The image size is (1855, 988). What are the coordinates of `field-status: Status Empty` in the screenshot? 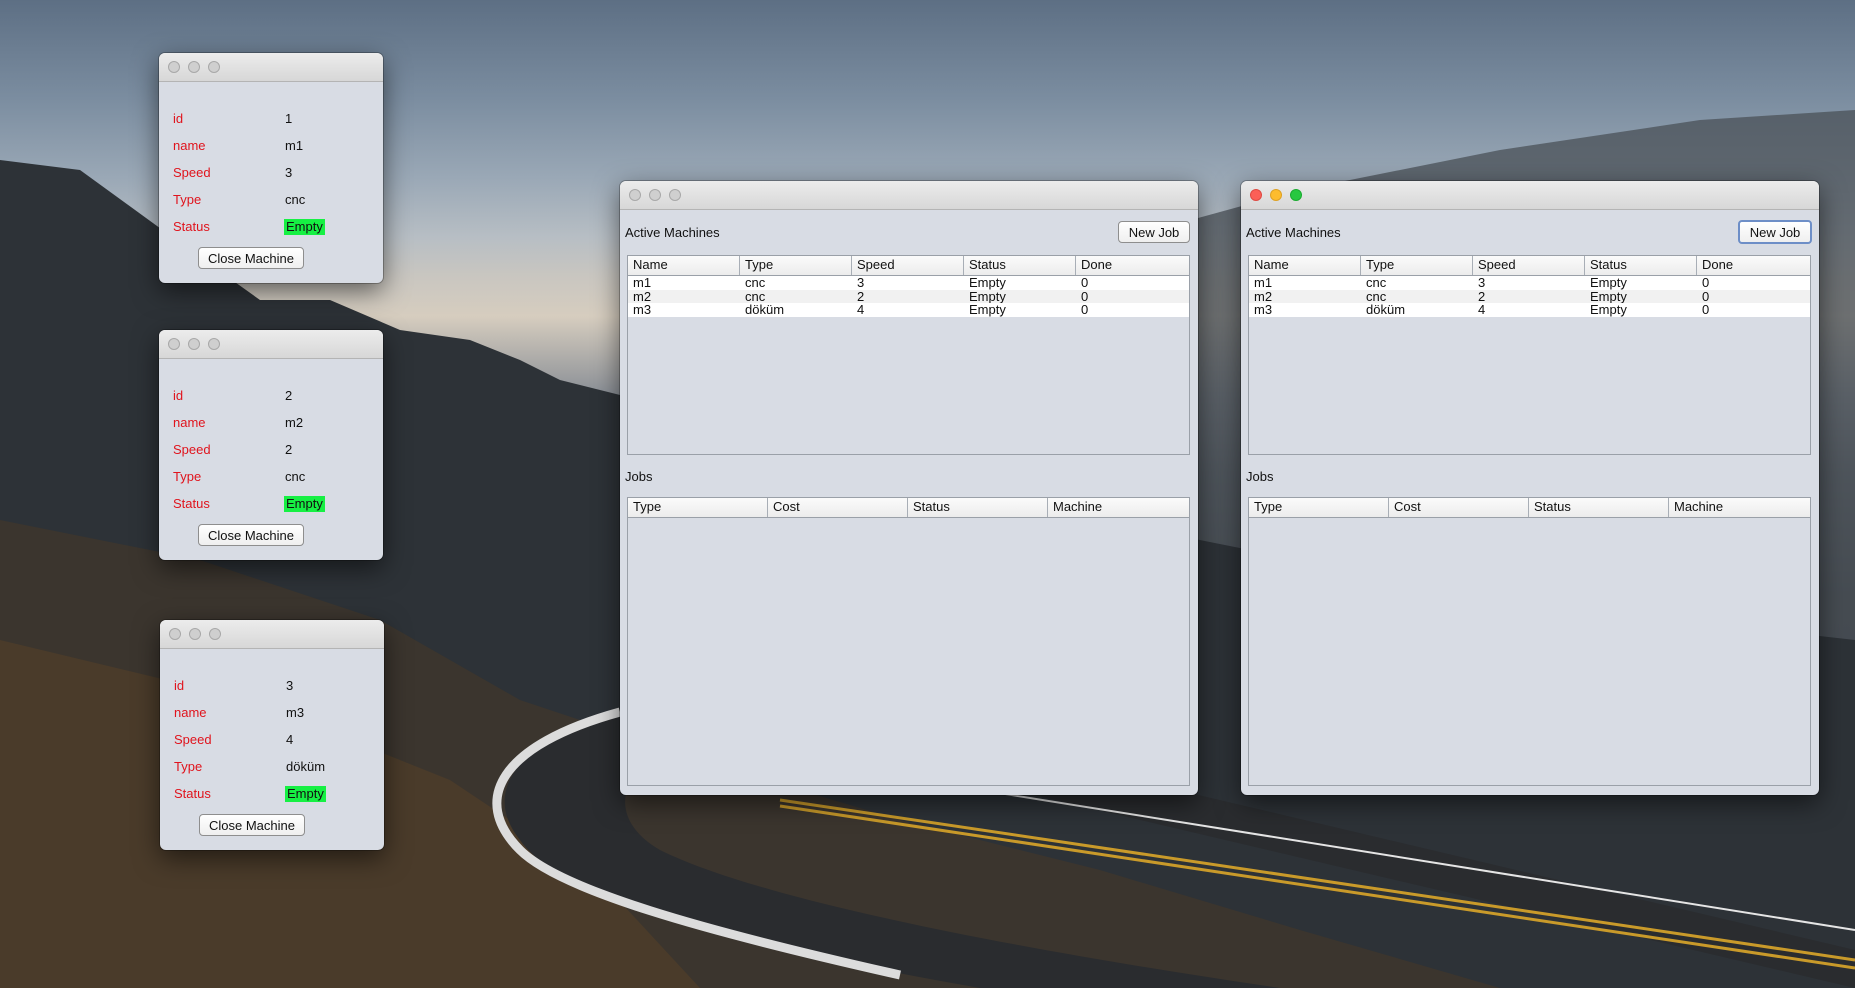 It's located at (250, 794).